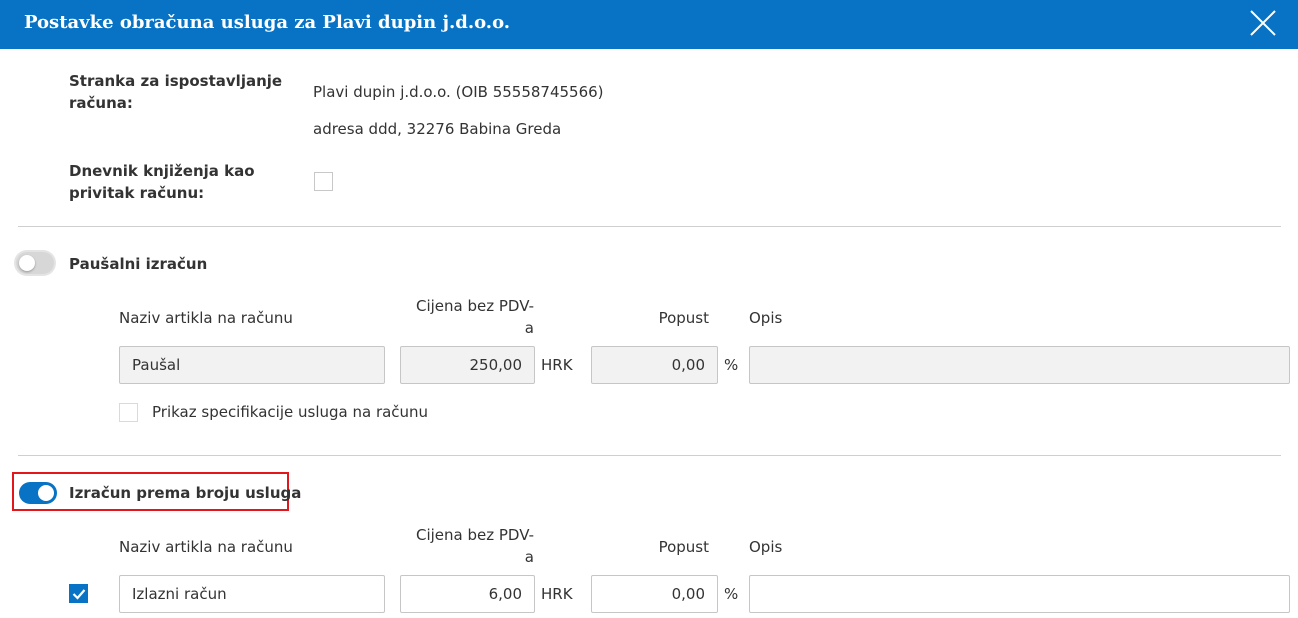 The width and height of the screenshot is (1298, 618). I want to click on flat-calculation-label: Paušalni izračun, so click(138, 264).